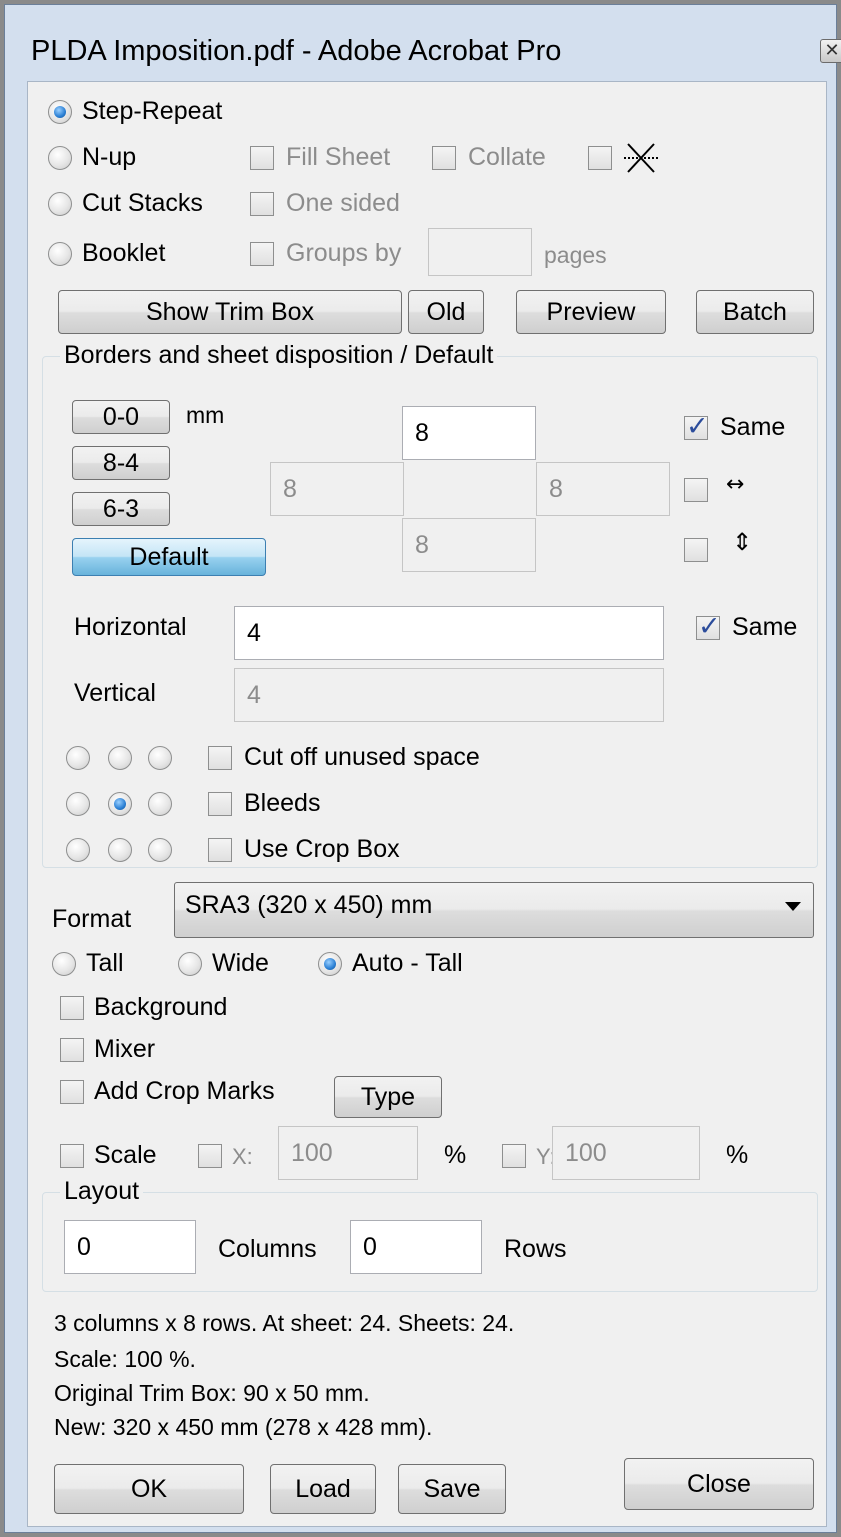 This screenshot has height=1537, width=841. Describe the element at coordinates (469, 433) in the screenshot. I see `border-top-input` at that location.